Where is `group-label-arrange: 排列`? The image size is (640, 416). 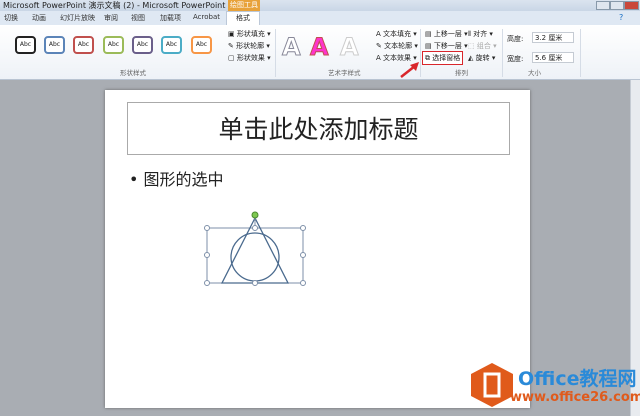
group-label-arrange: 排列 is located at coordinates (461, 73).